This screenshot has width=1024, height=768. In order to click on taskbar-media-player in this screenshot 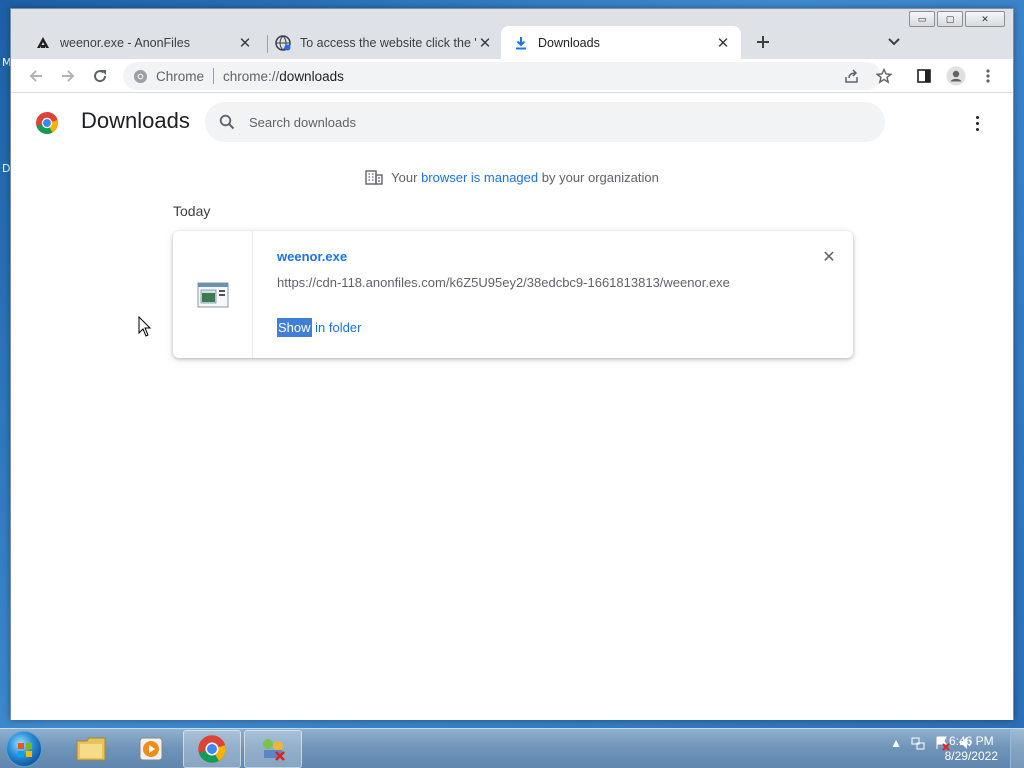, I will do `click(151, 749)`.